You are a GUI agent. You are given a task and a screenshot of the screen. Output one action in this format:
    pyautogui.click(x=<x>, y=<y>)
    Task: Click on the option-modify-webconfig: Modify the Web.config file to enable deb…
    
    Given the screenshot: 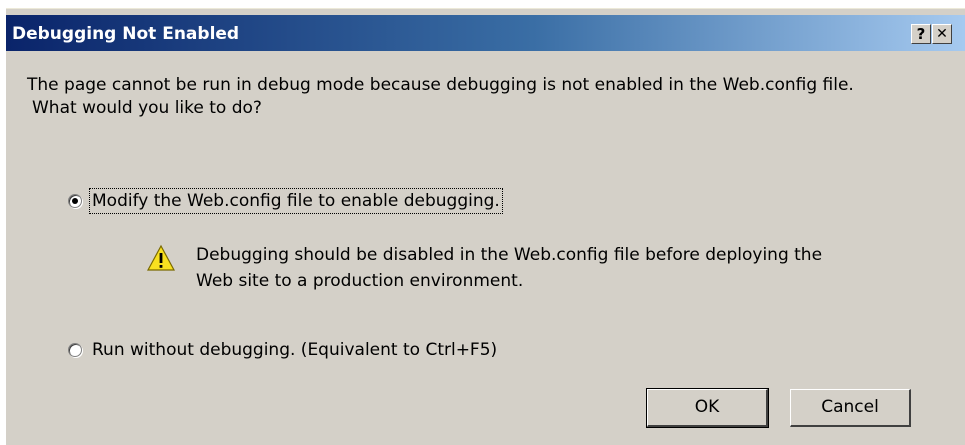 What is the action you would take?
    pyautogui.click(x=285, y=201)
    